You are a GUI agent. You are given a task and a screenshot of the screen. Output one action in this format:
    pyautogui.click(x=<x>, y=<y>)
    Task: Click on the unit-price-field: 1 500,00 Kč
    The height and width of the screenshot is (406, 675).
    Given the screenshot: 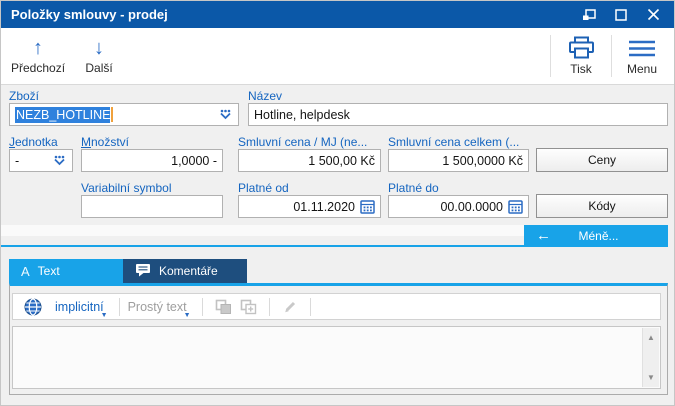 What is the action you would take?
    pyautogui.click(x=309, y=160)
    